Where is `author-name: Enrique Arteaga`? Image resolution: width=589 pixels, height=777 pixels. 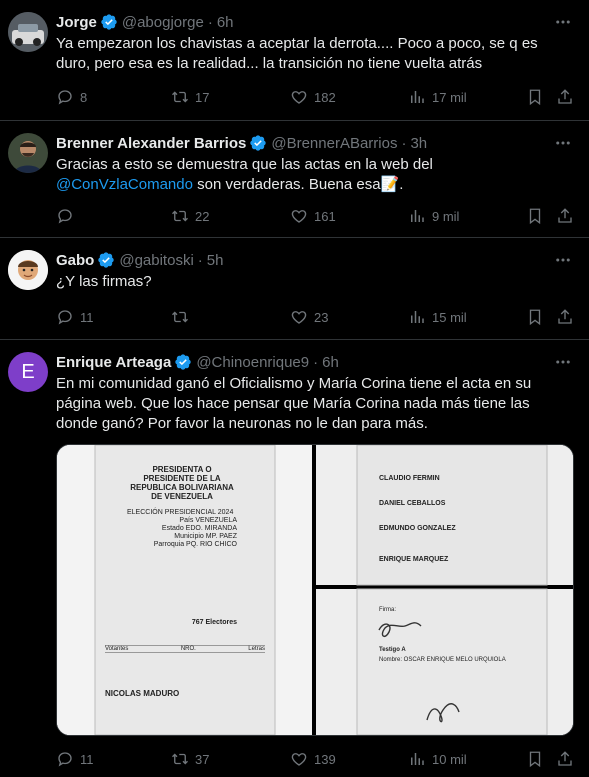 author-name: Enrique Arteaga is located at coordinates (113, 362).